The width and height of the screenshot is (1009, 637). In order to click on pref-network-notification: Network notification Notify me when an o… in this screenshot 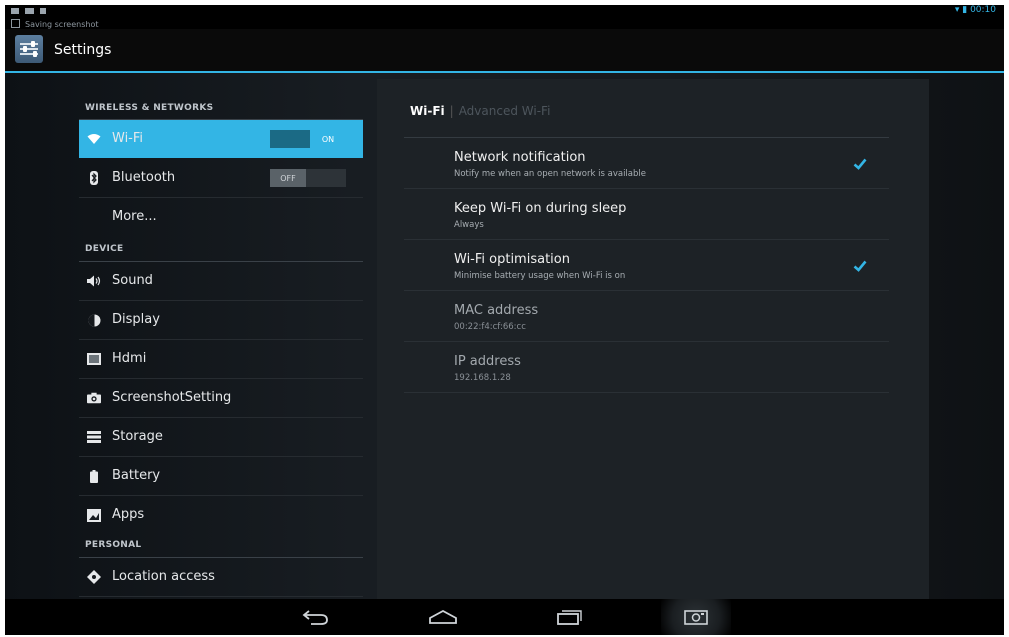, I will do `click(646, 163)`.